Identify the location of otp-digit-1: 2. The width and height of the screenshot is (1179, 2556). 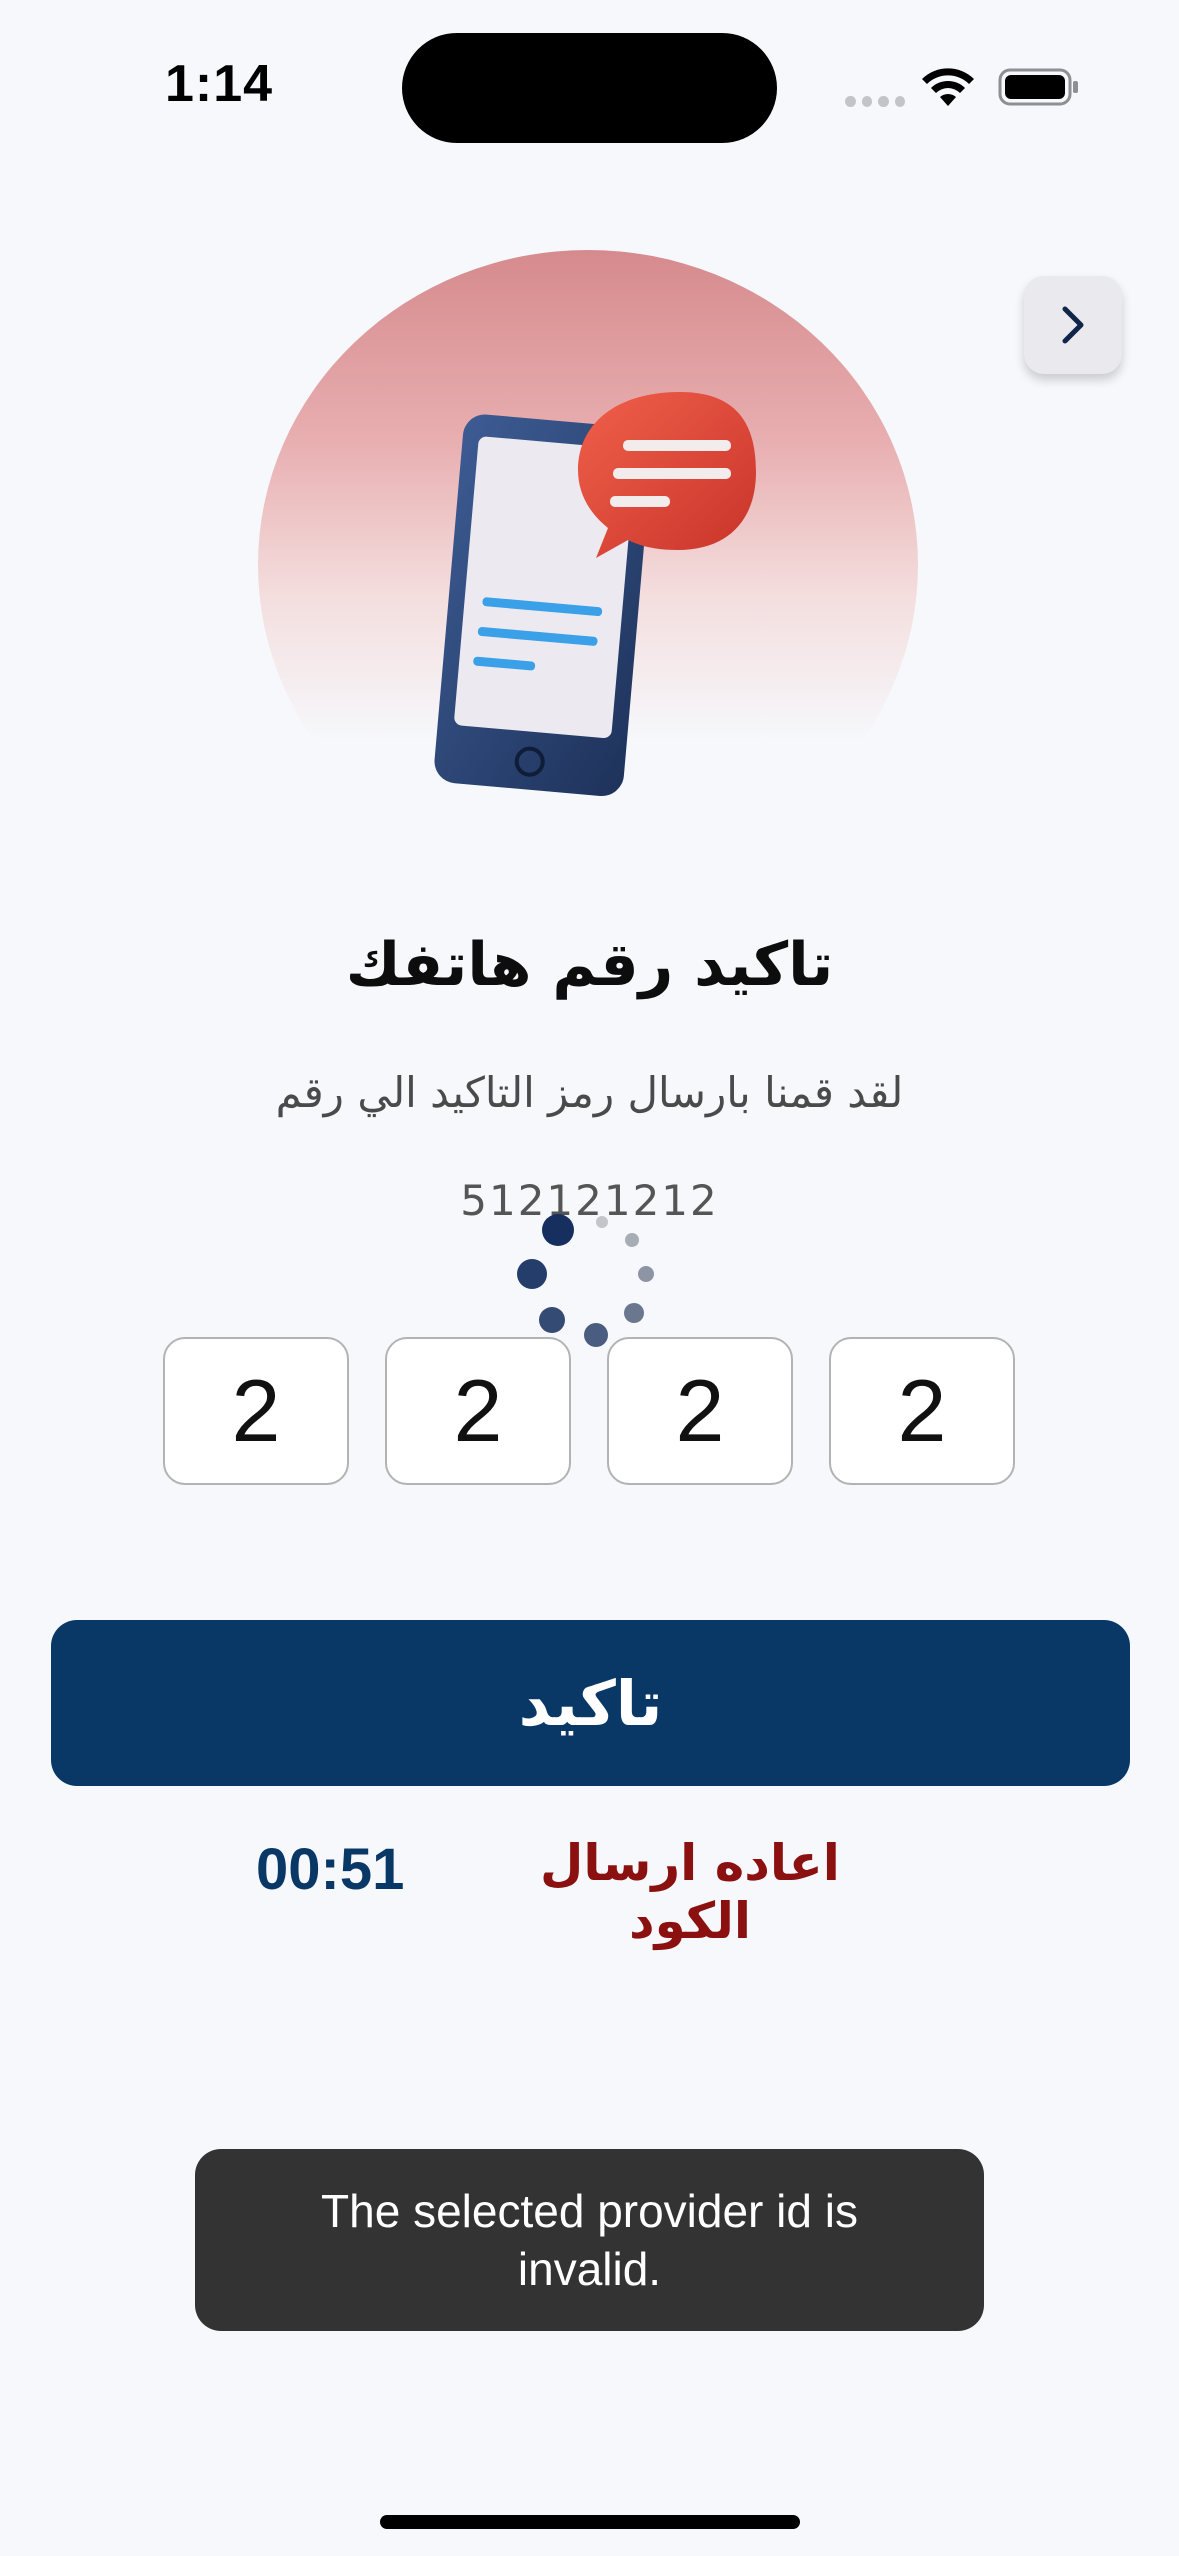
(256, 1411).